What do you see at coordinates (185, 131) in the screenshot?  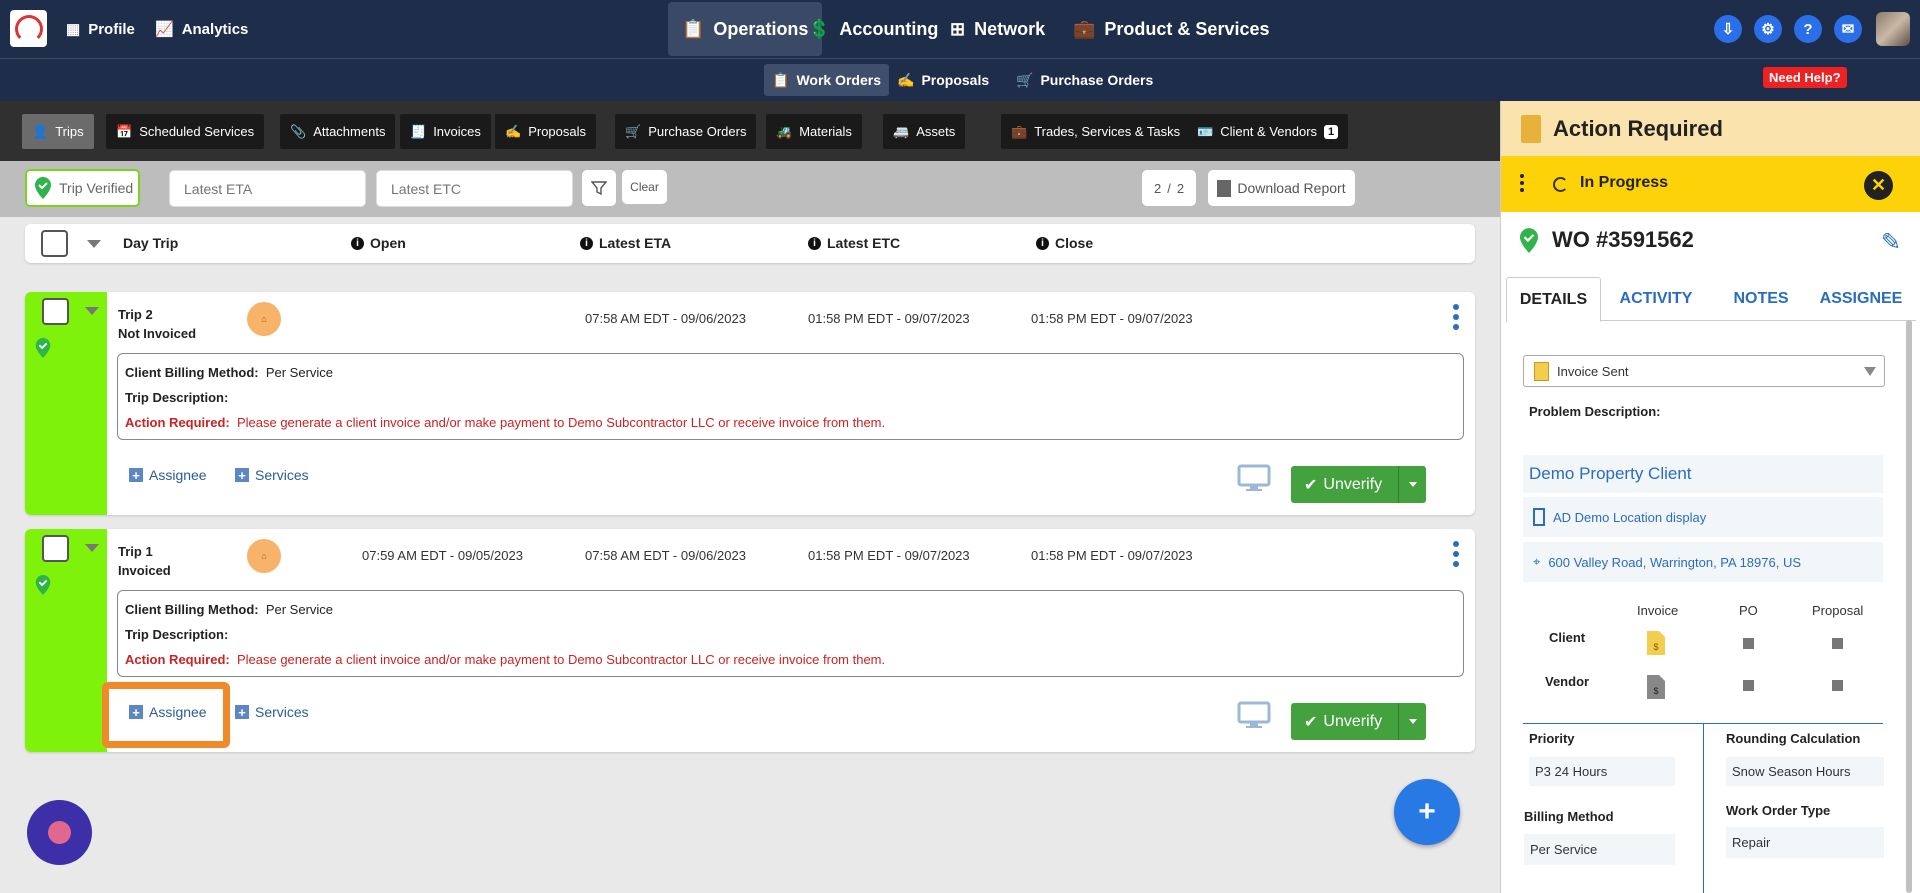 I see `tab-scheduled-services: 📅 Scheduled Services` at bounding box center [185, 131].